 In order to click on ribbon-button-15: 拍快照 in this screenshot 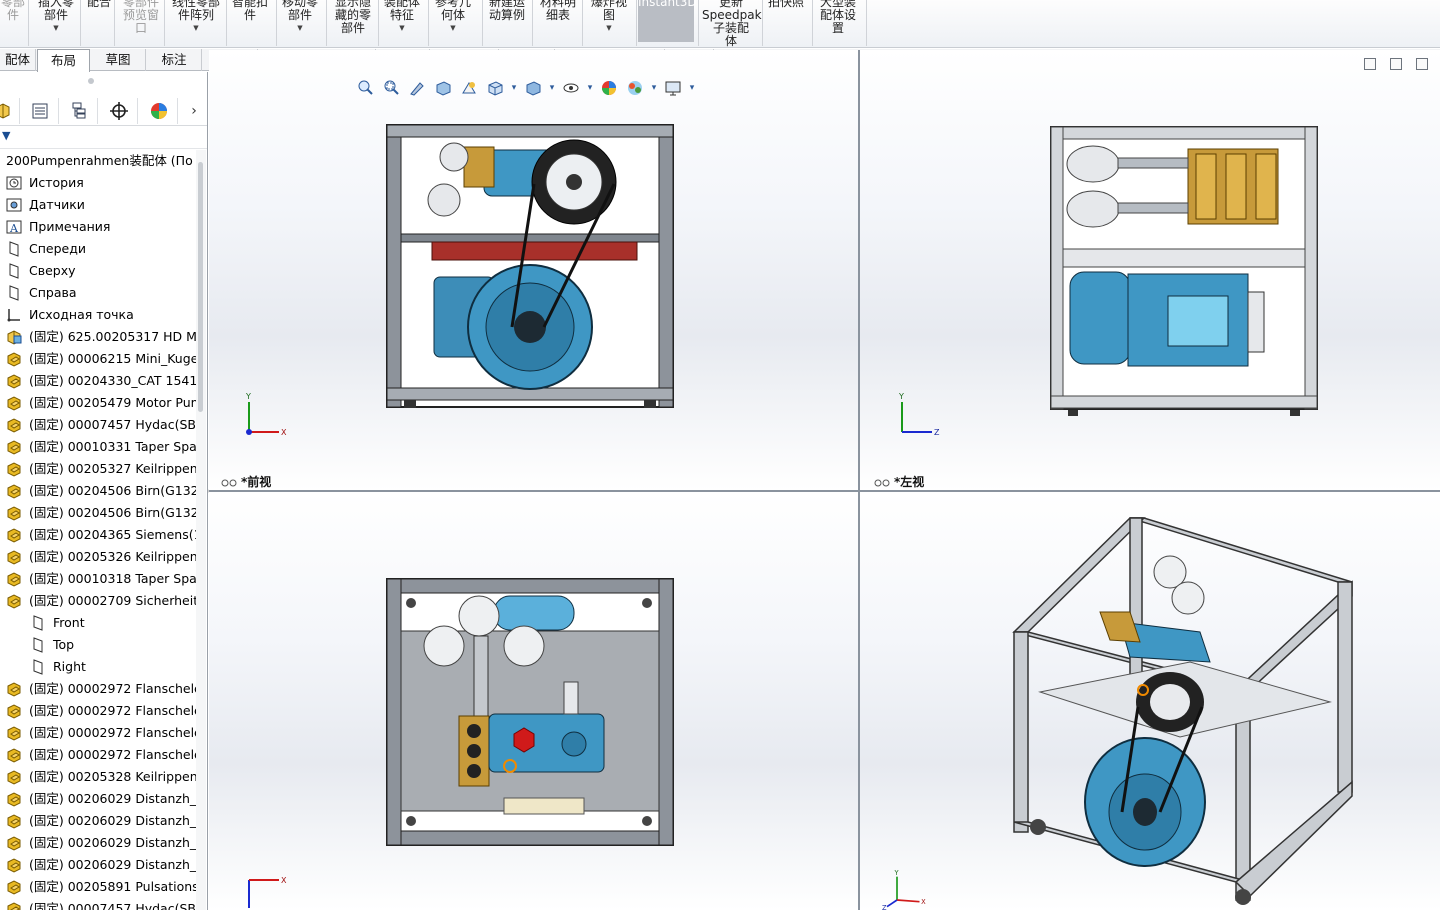, I will do `click(786, 4)`.